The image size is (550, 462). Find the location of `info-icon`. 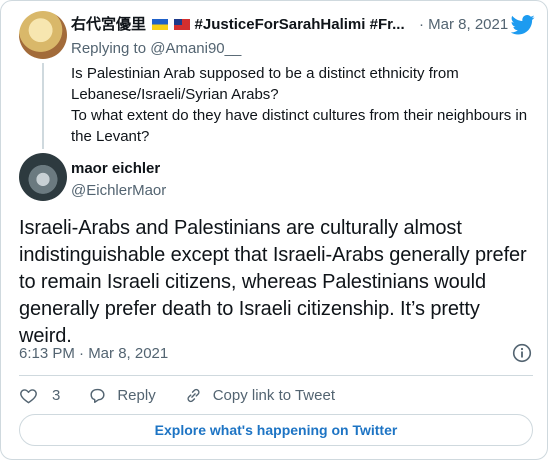

info-icon is located at coordinates (522, 353).